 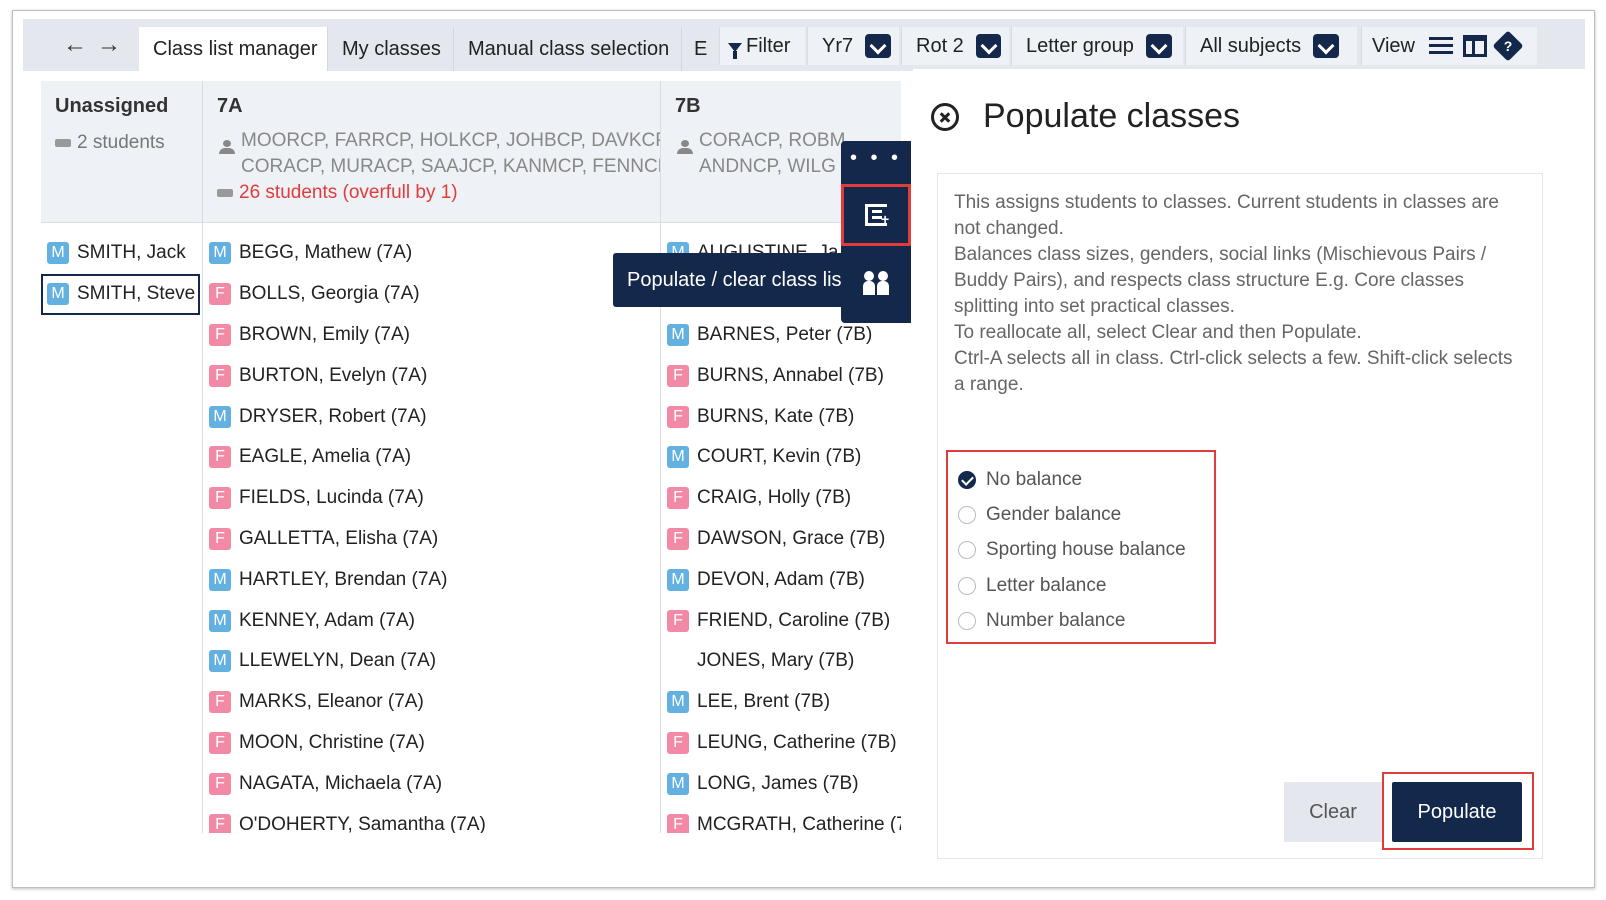 I want to click on student-row: M DRYSER, Robert (7A), so click(x=431, y=416).